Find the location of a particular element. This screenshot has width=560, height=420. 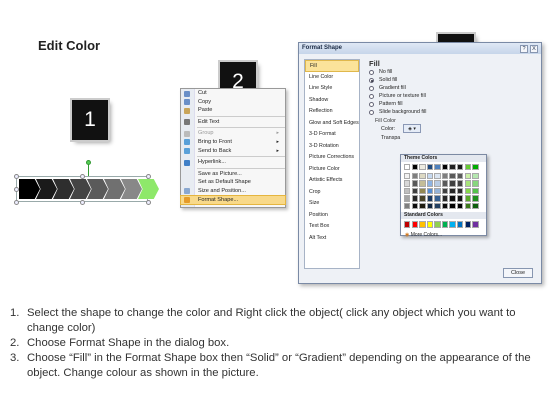

color-picker-button: ◈ ▾ is located at coordinates (412, 128).